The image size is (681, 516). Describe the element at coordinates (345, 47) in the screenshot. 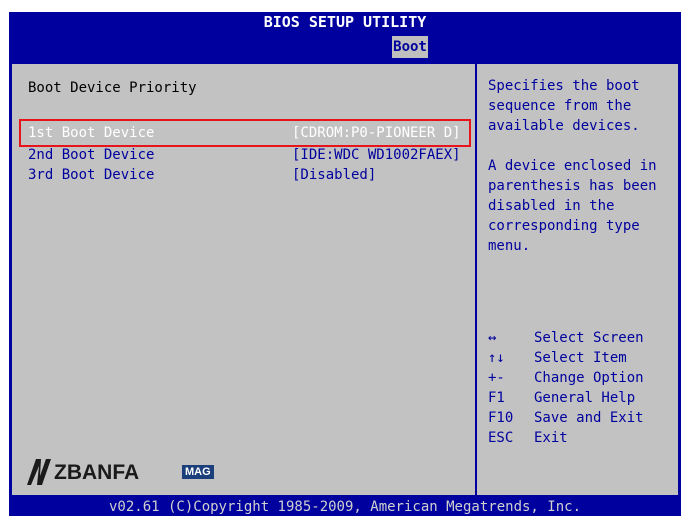

I see `tab-bar: Boot` at that location.